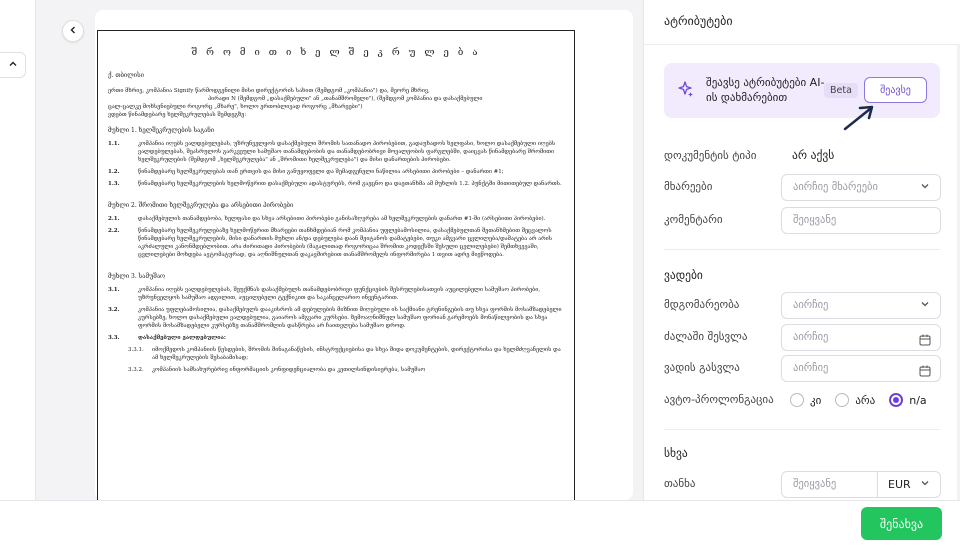 The width and height of the screenshot is (960, 547). What do you see at coordinates (861, 337) in the screenshot?
I see `effective-date-picker: აირჩიე` at bounding box center [861, 337].